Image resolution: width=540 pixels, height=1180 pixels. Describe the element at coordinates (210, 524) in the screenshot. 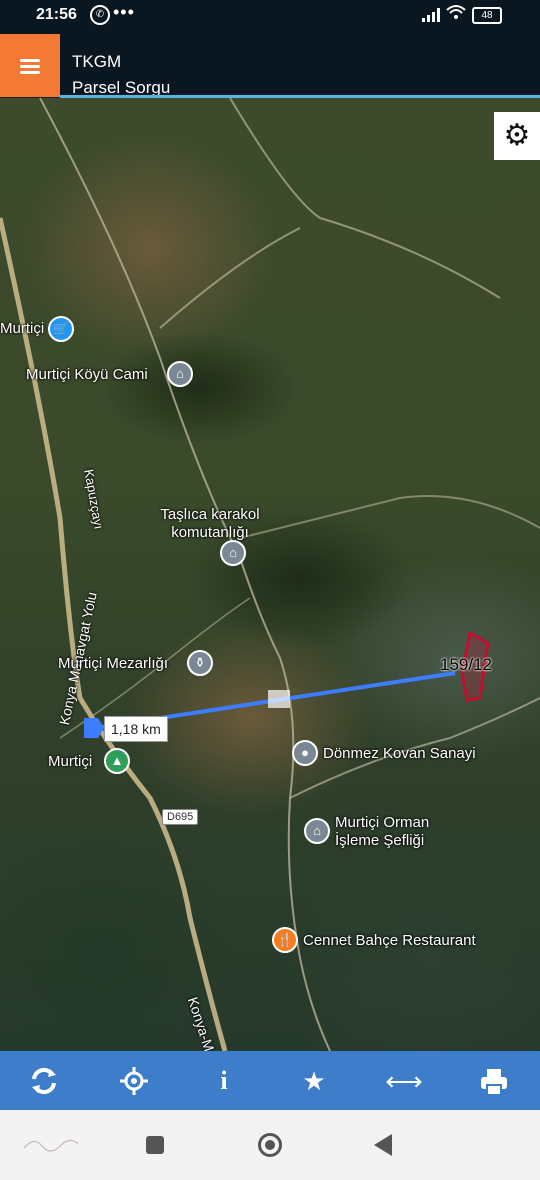

I see `label-taslica-karakol: Taşlıca karakol komutanlığı` at that location.